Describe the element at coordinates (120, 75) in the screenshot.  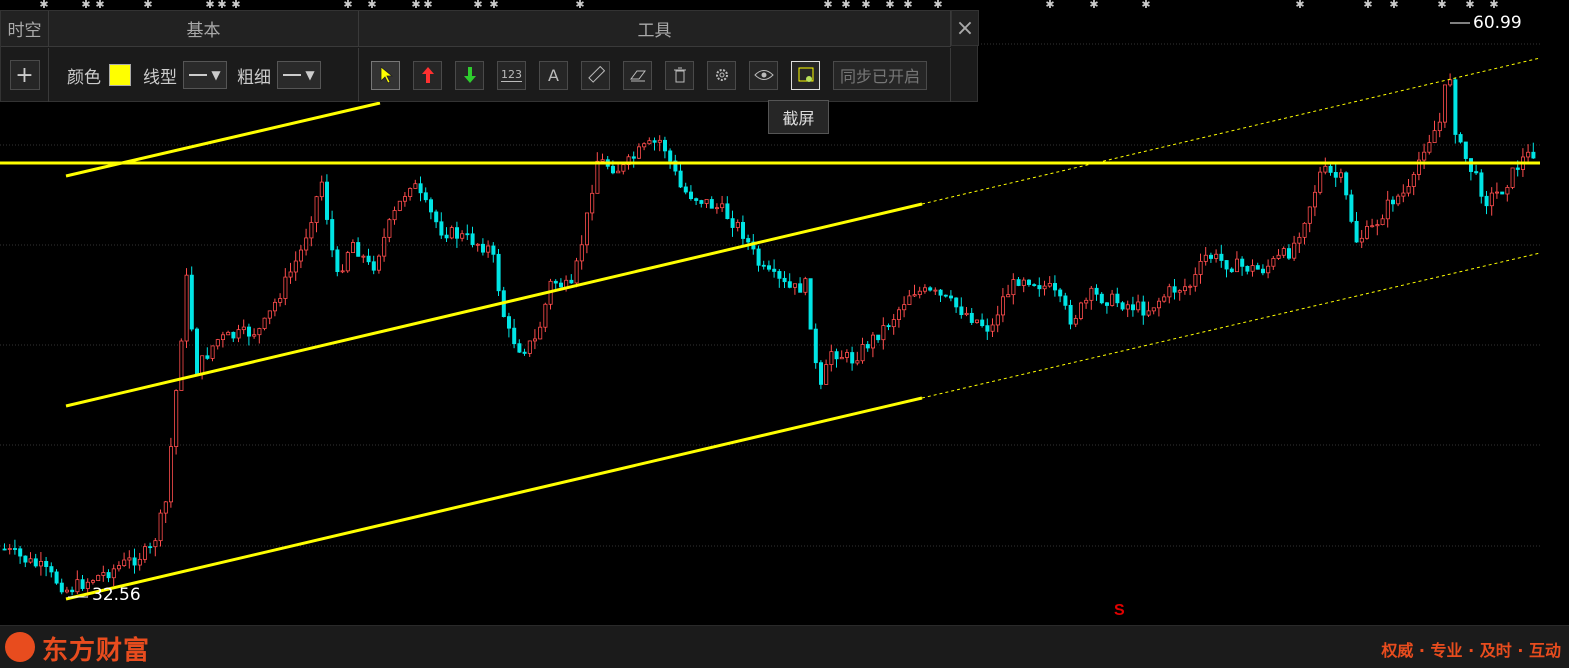
I see `color-swatch` at that location.